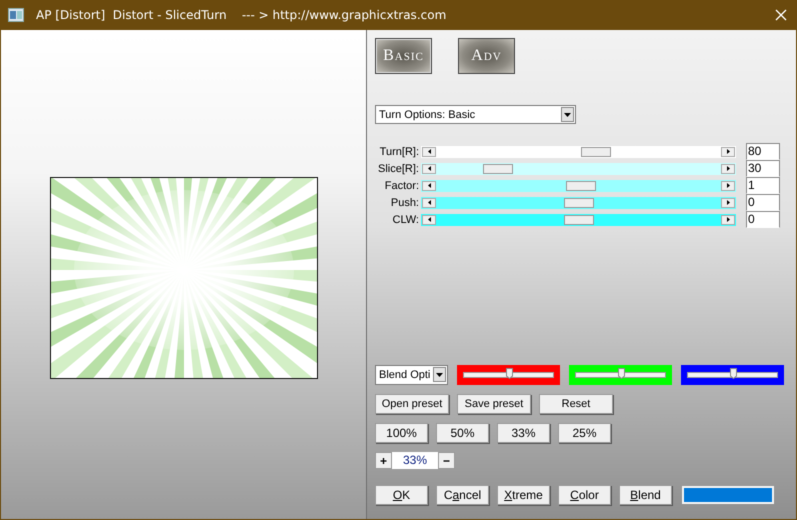 This screenshot has width=797, height=520. I want to click on zoom-out-button: −, so click(446, 460).